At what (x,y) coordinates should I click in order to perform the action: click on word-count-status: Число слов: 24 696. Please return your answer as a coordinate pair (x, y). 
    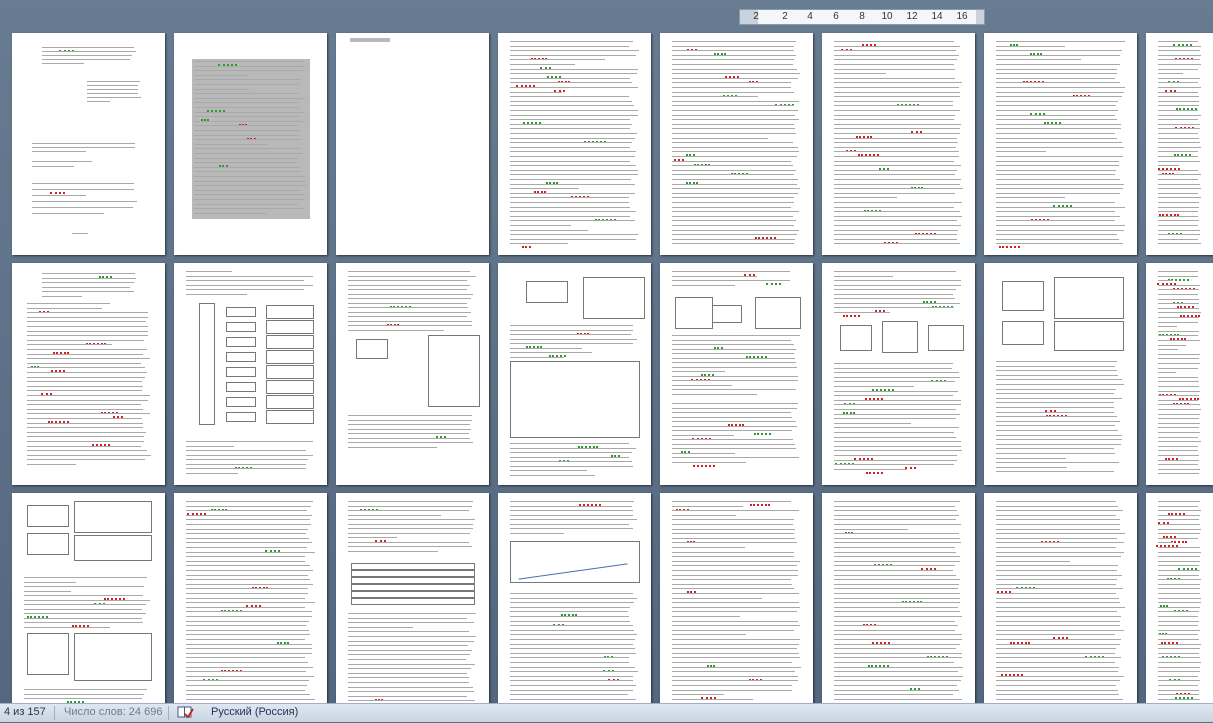
    Looking at the image, I should click on (113, 712).